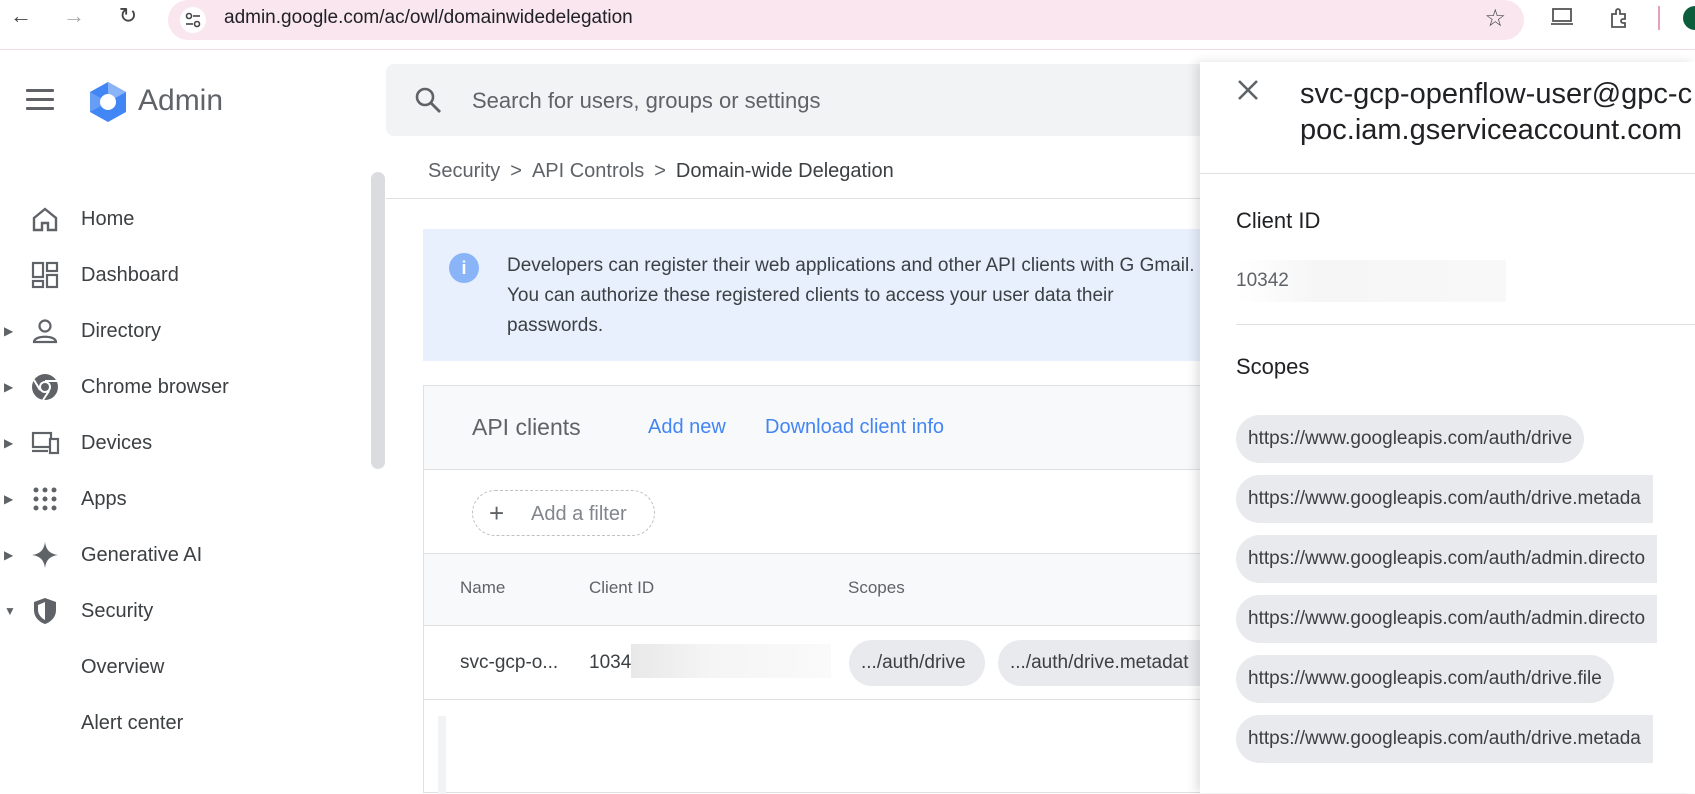  I want to click on add-new-link: Add new, so click(687, 427).